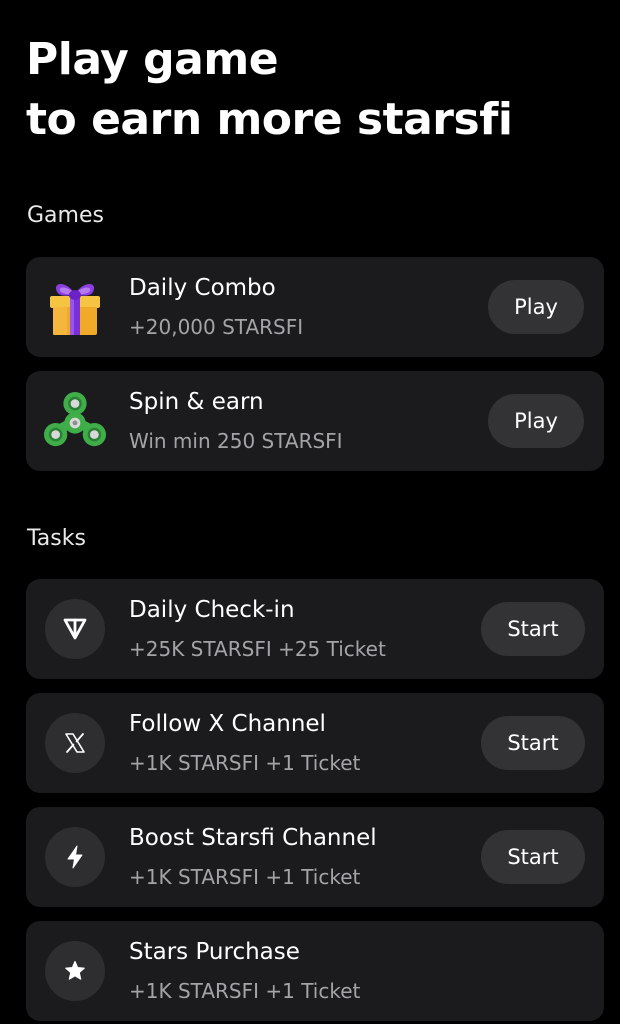  I want to click on game-card-daily-combo: Daily Combo +20,000 STARSFI Play, so click(315, 307).